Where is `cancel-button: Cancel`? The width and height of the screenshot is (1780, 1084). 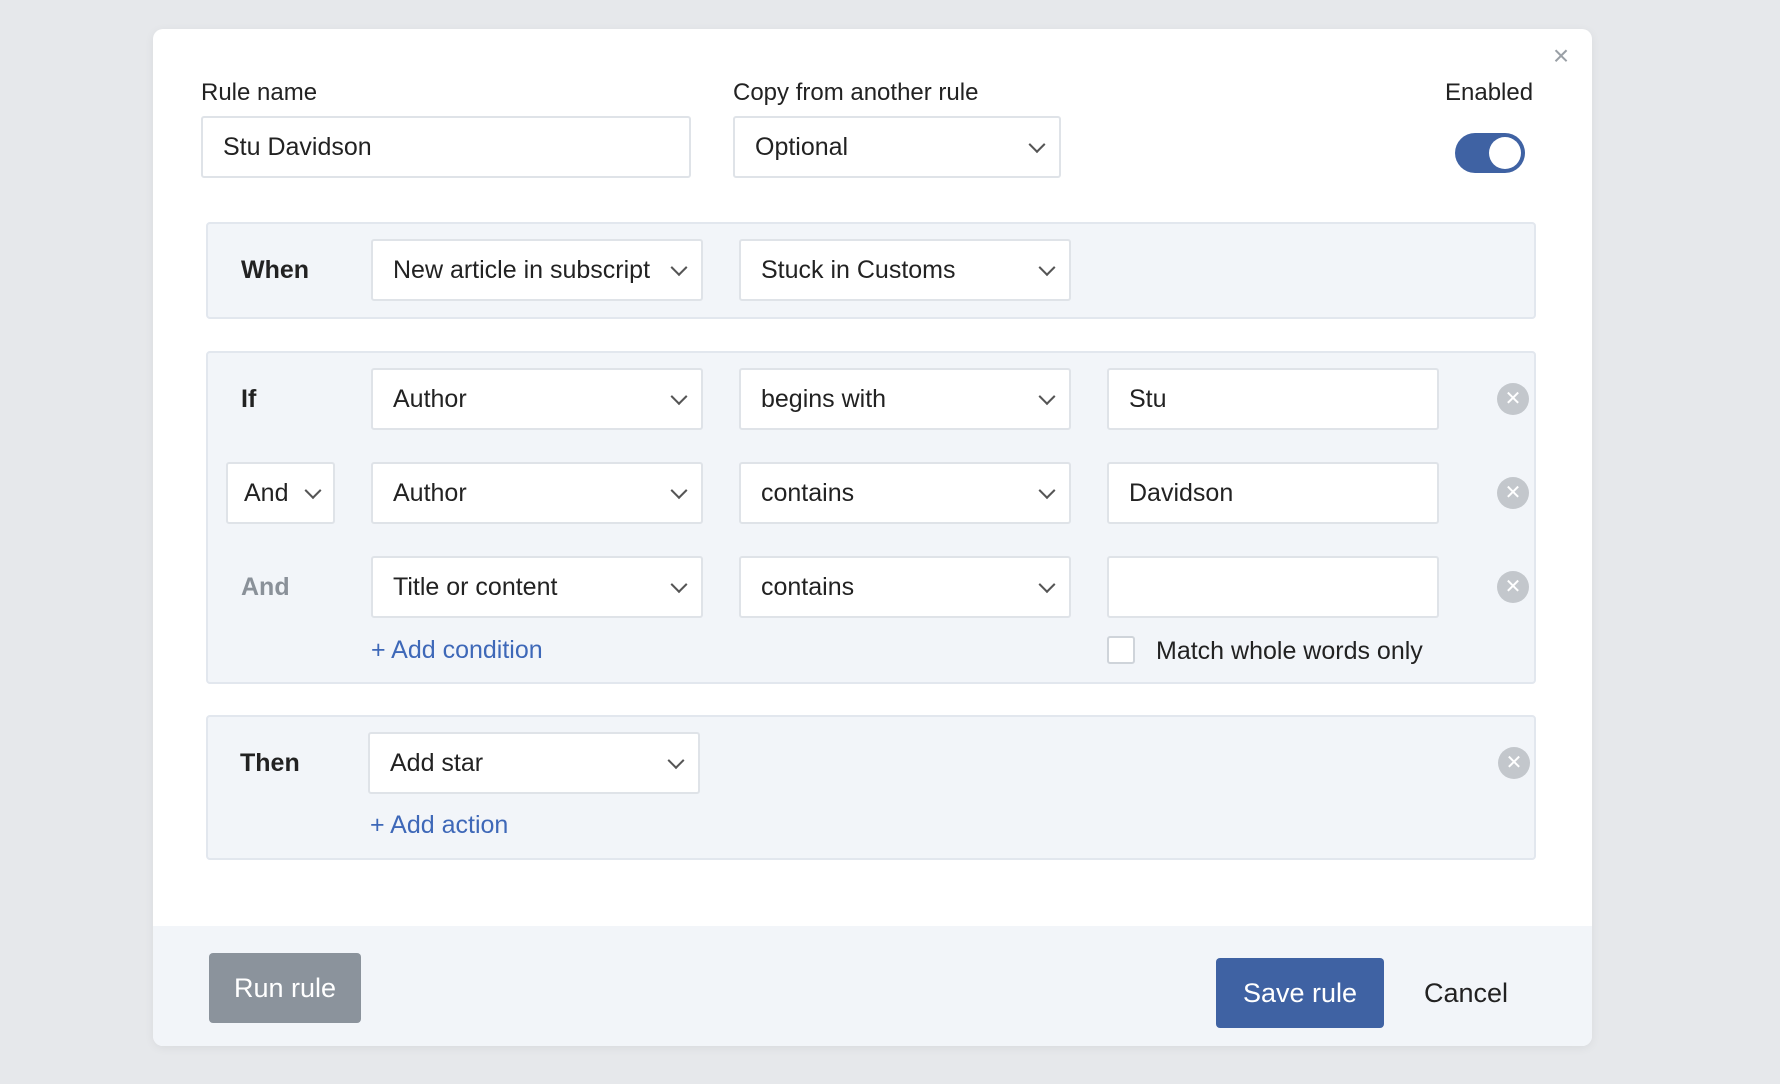 cancel-button: Cancel is located at coordinates (1466, 993).